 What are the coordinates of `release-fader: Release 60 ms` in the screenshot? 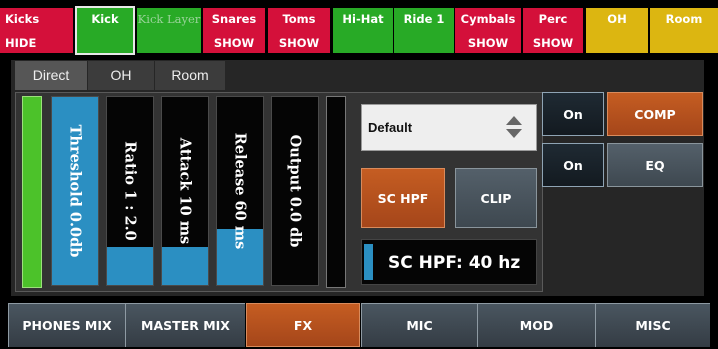 It's located at (240, 191).